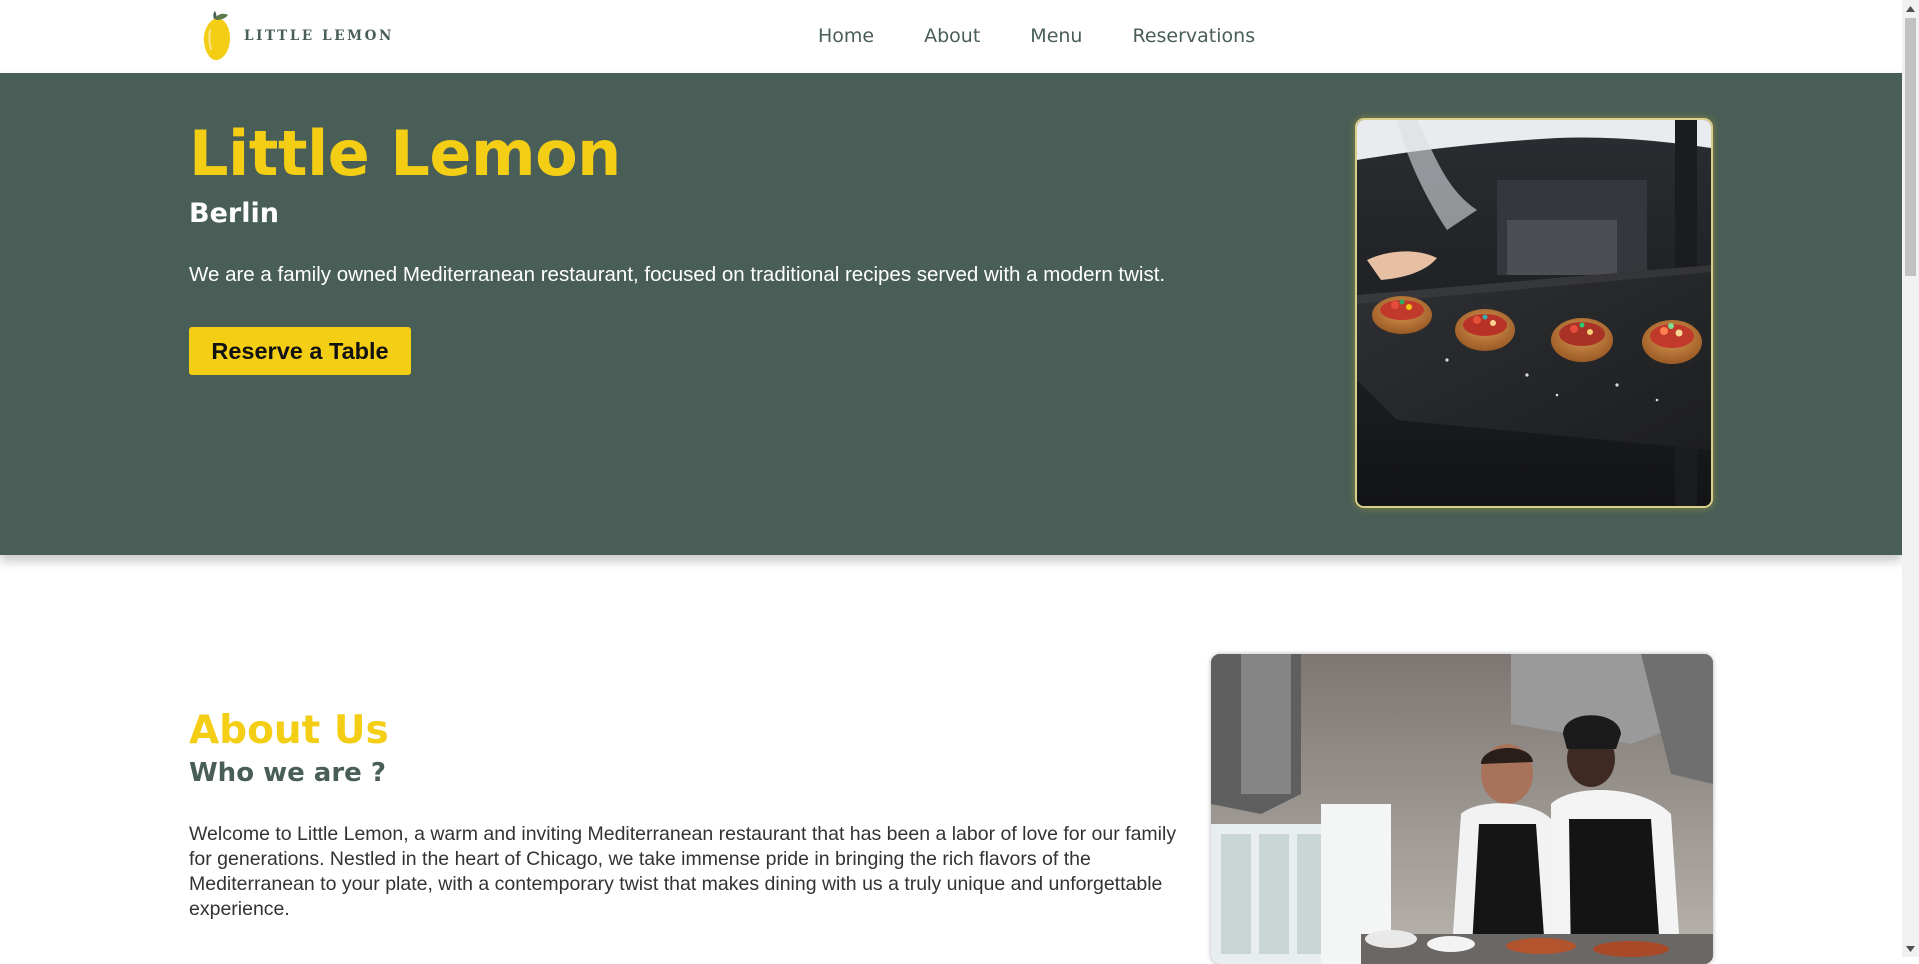 The width and height of the screenshot is (1919, 964). Describe the element at coordinates (1910, 948) in the screenshot. I see `chevron-down-icon` at that location.